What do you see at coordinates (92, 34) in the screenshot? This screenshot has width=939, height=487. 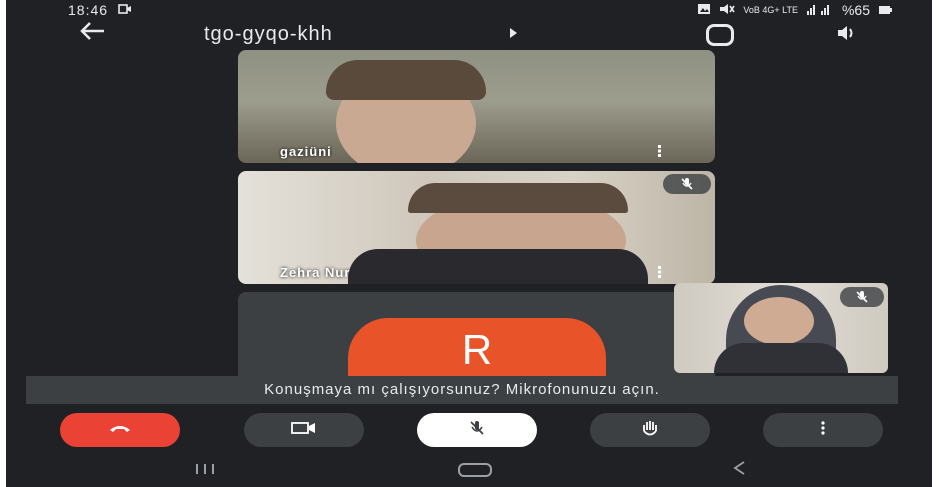 I see `back-arrow-icon` at bounding box center [92, 34].